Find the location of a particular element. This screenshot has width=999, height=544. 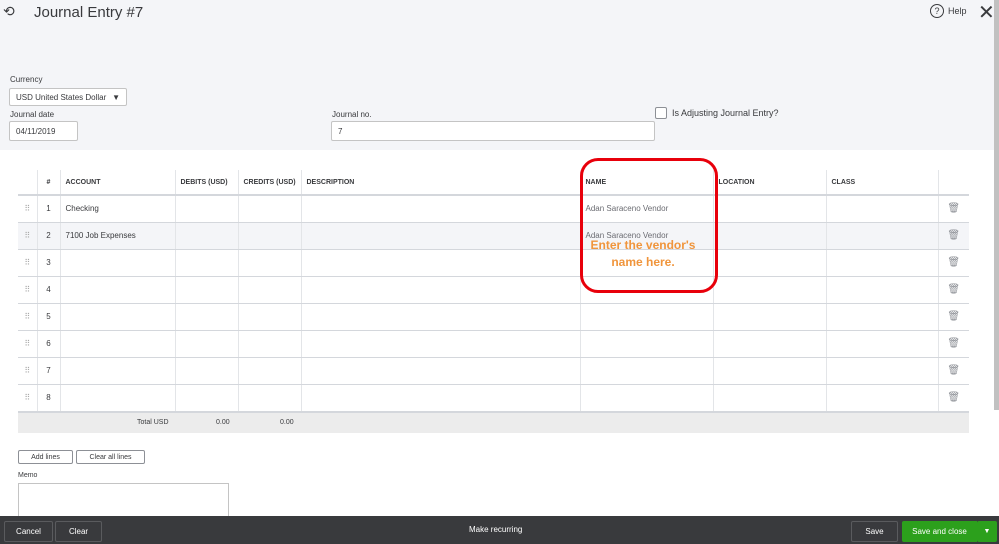

journal-no-input: 7 is located at coordinates (493, 131).